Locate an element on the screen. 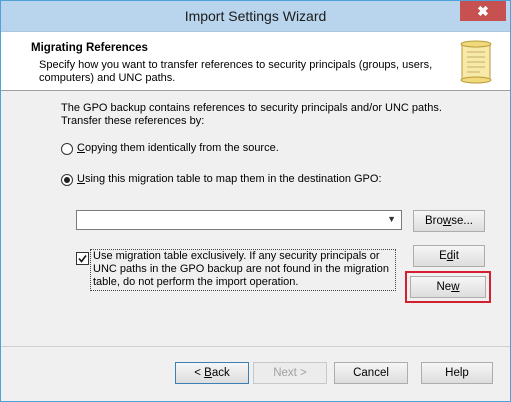 The height and width of the screenshot is (402, 511). help-button: Help is located at coordinates (457, 373).